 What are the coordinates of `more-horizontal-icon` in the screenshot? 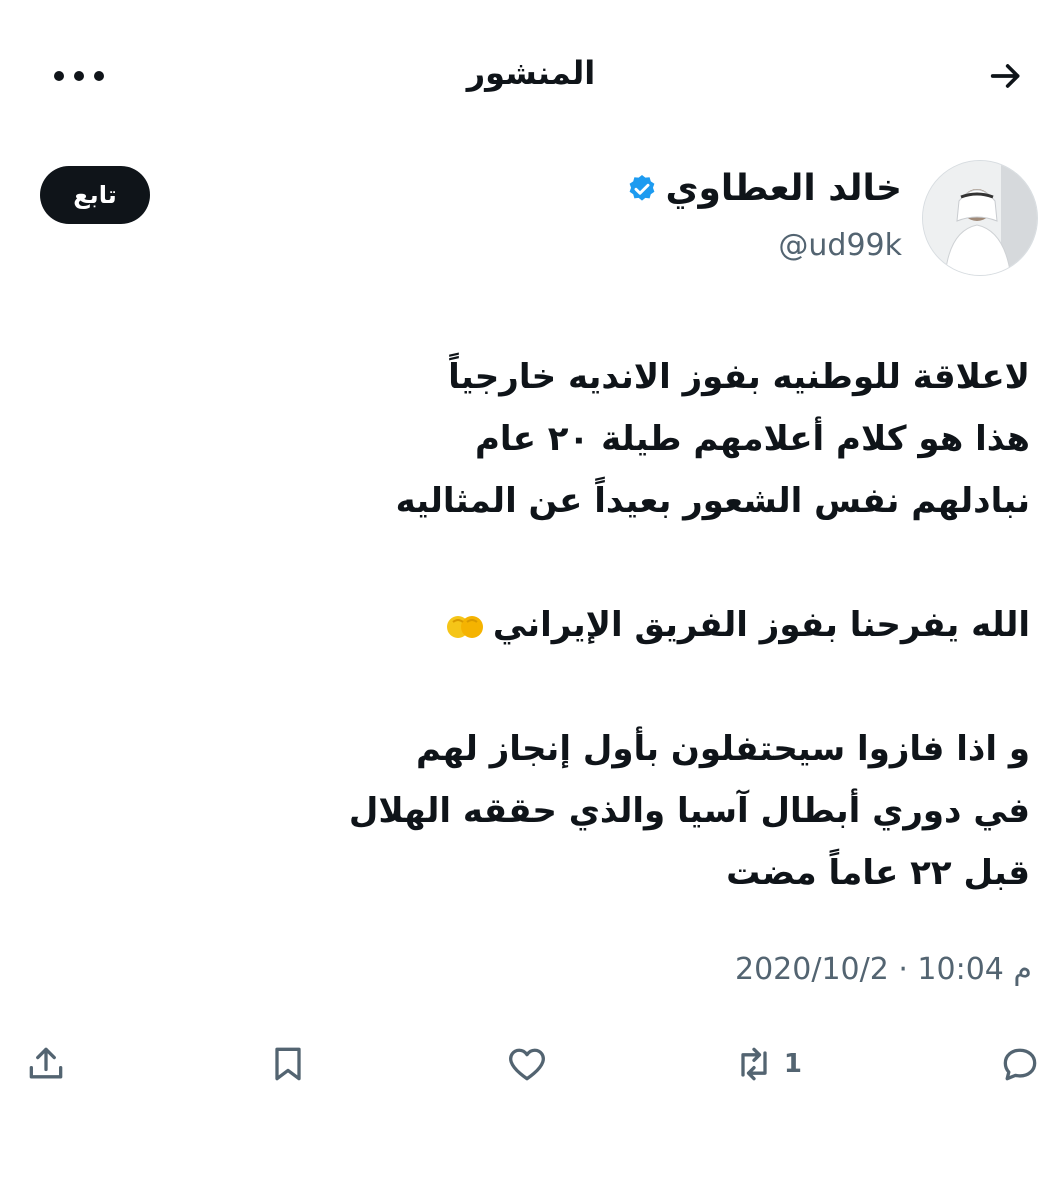 It's located at (79, 76).